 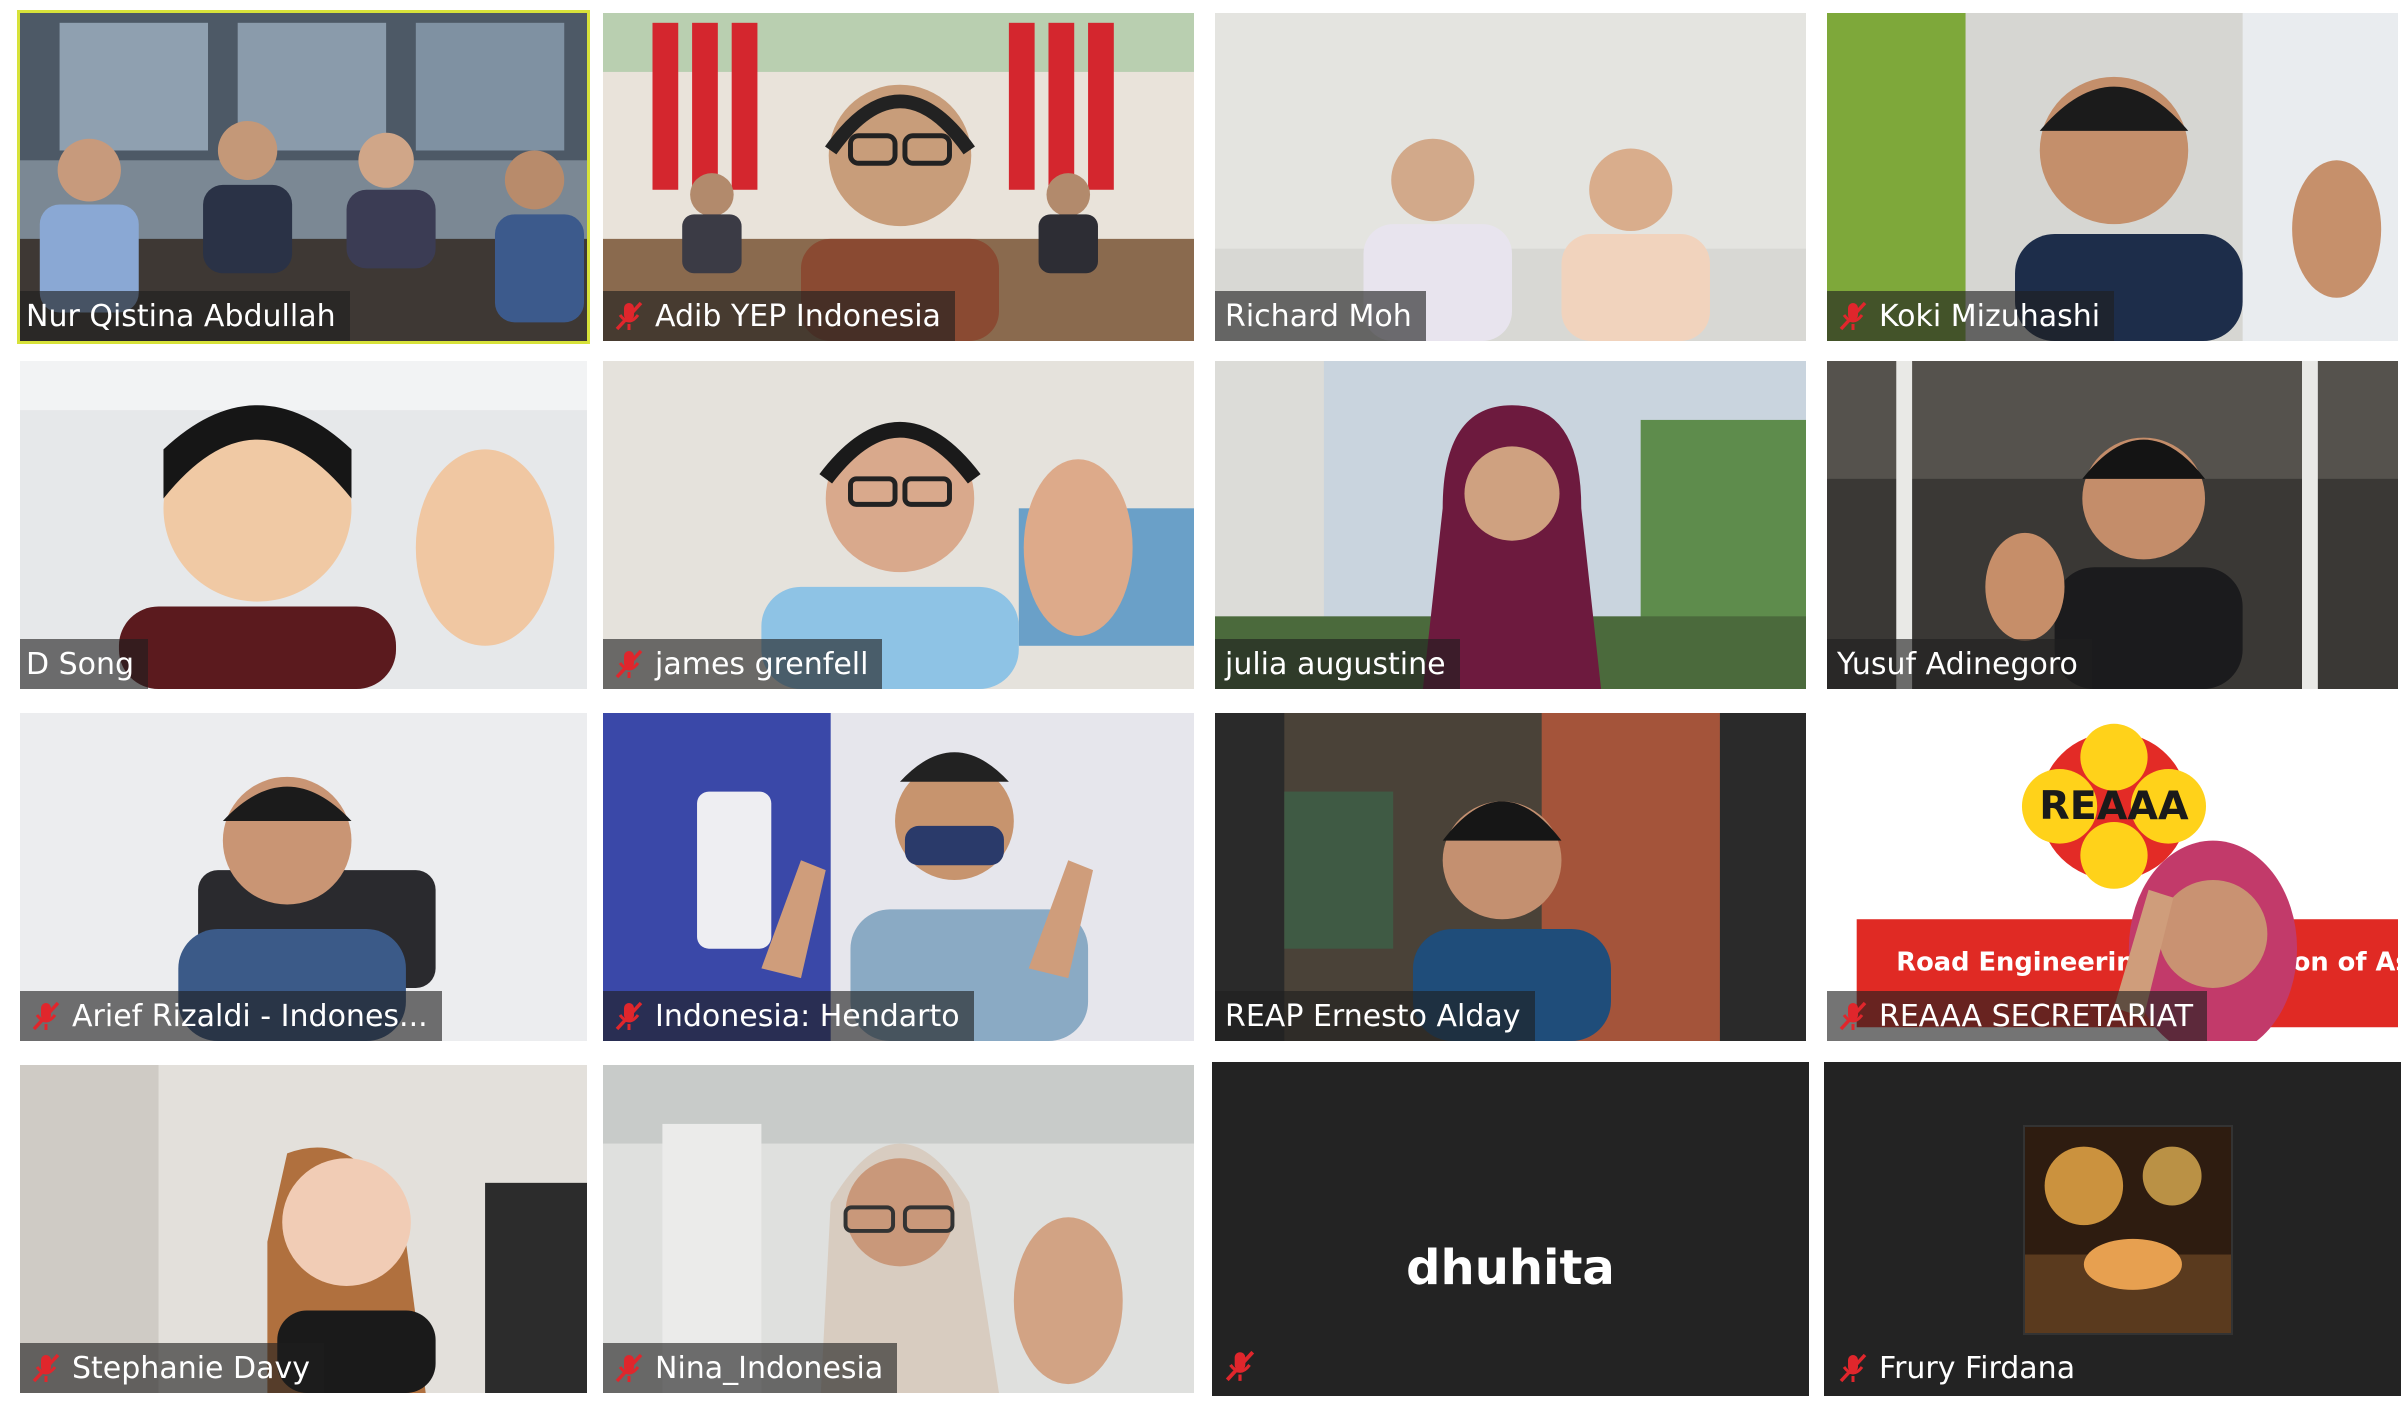 What do you see at coordinates (898, 177) in the screenshot?
I see `video-tile: Adib YEP Indonesia` at bounding box center [898, 177].